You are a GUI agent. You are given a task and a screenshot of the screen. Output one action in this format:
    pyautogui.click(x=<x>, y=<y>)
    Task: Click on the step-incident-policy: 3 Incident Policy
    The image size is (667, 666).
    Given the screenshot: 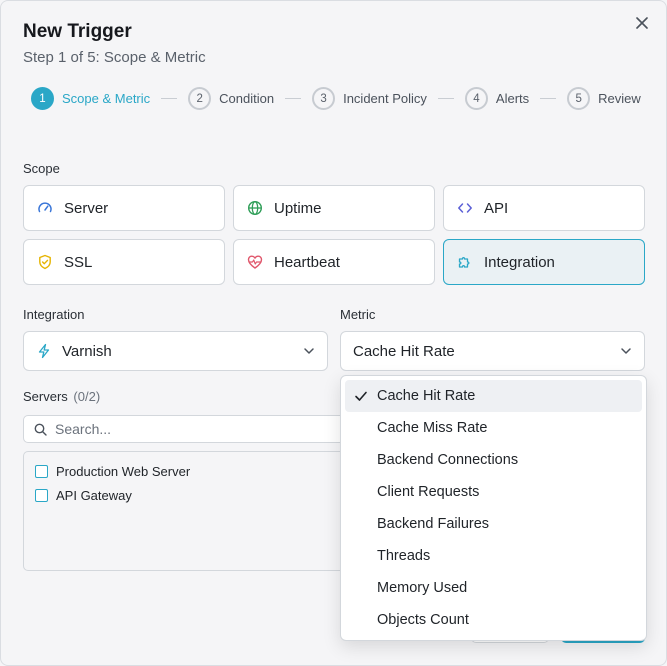 What is the action you would take?
    pyautogui.click(x=369, y=98)
    